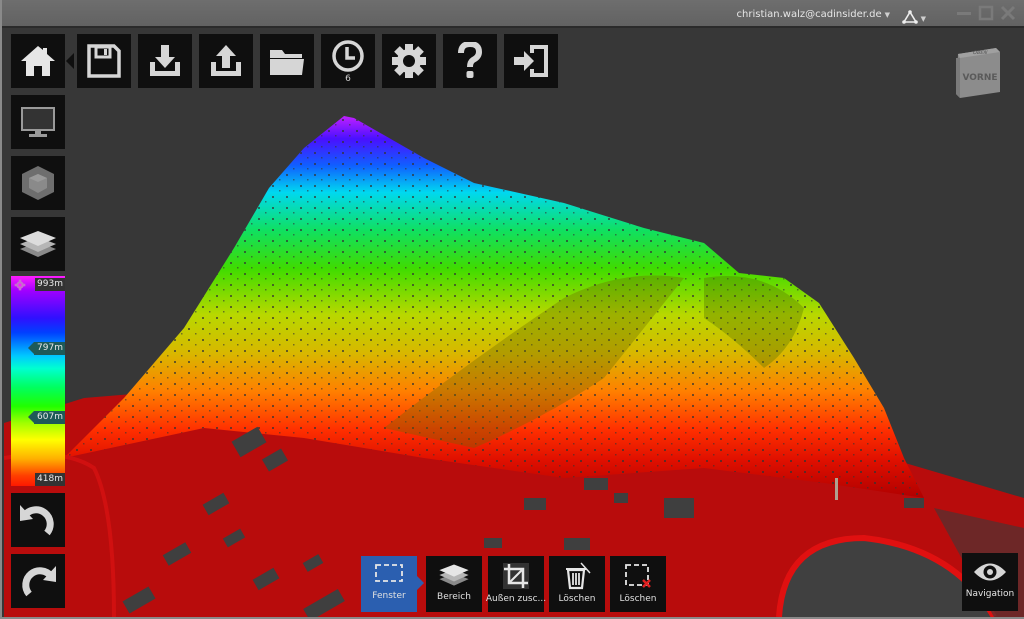  I want to click on dashed-rectangle-icon, so click(389, 573).